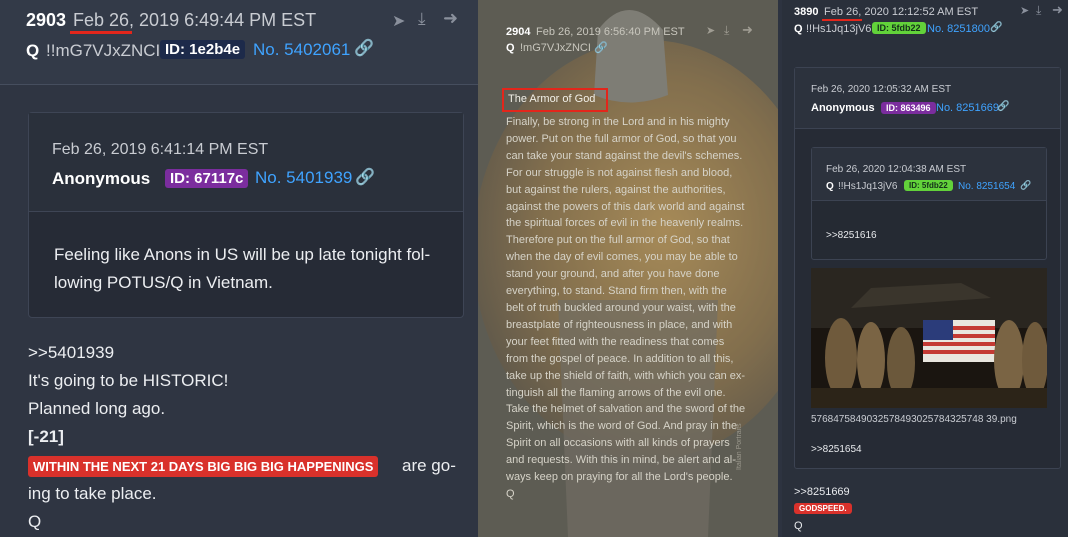  I want to click on body-line5: ing to take place., so click(92, 493).